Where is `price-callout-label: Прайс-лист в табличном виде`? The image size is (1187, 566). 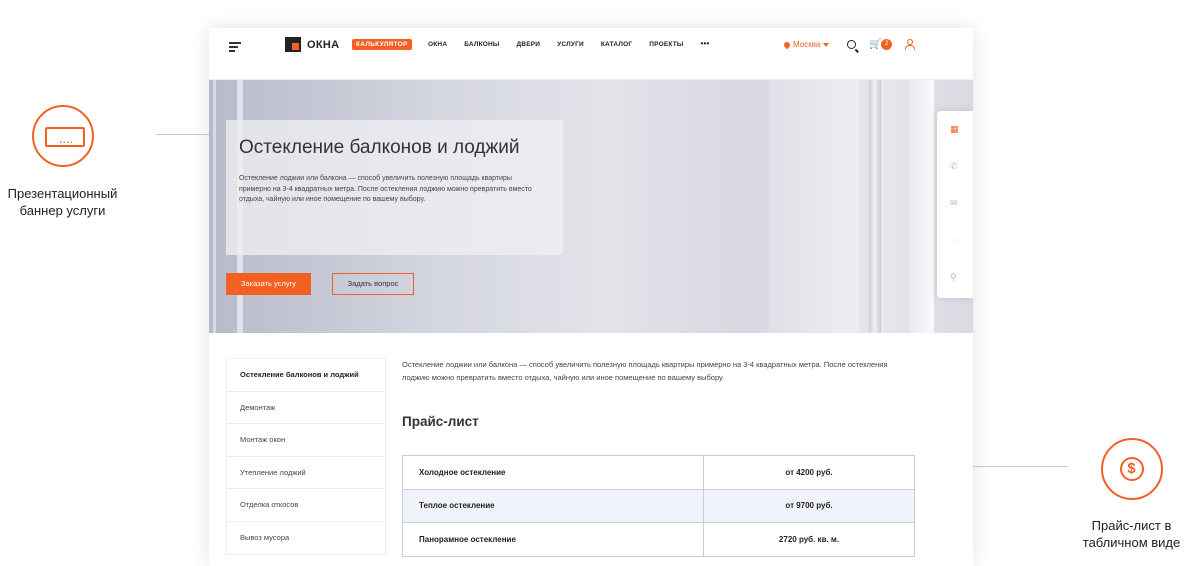
price-callout-label: Прайс-лист в табличном виде is located at coordinates (1131, 534).